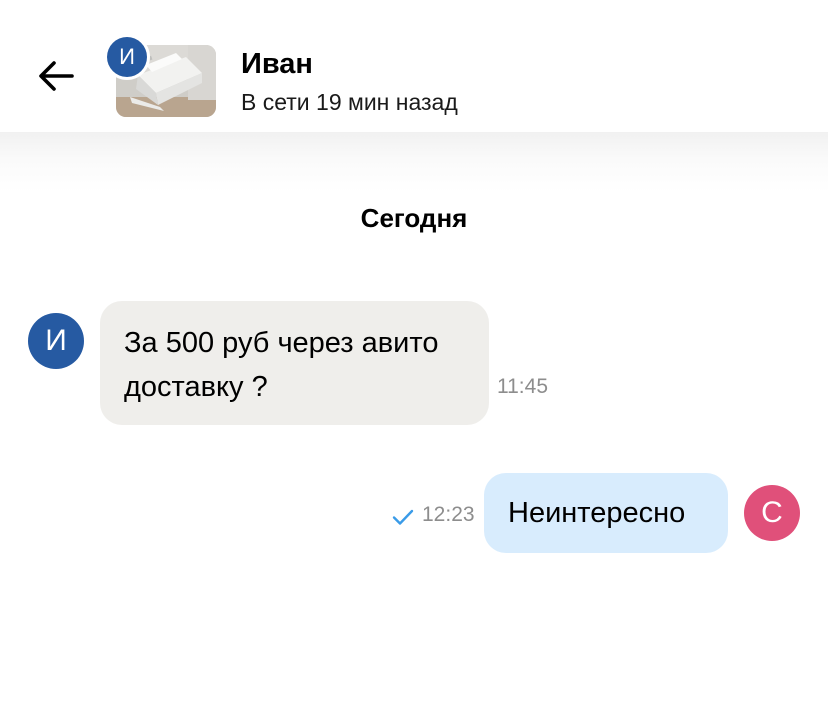  I want to click on back-button, so click(56, 76).